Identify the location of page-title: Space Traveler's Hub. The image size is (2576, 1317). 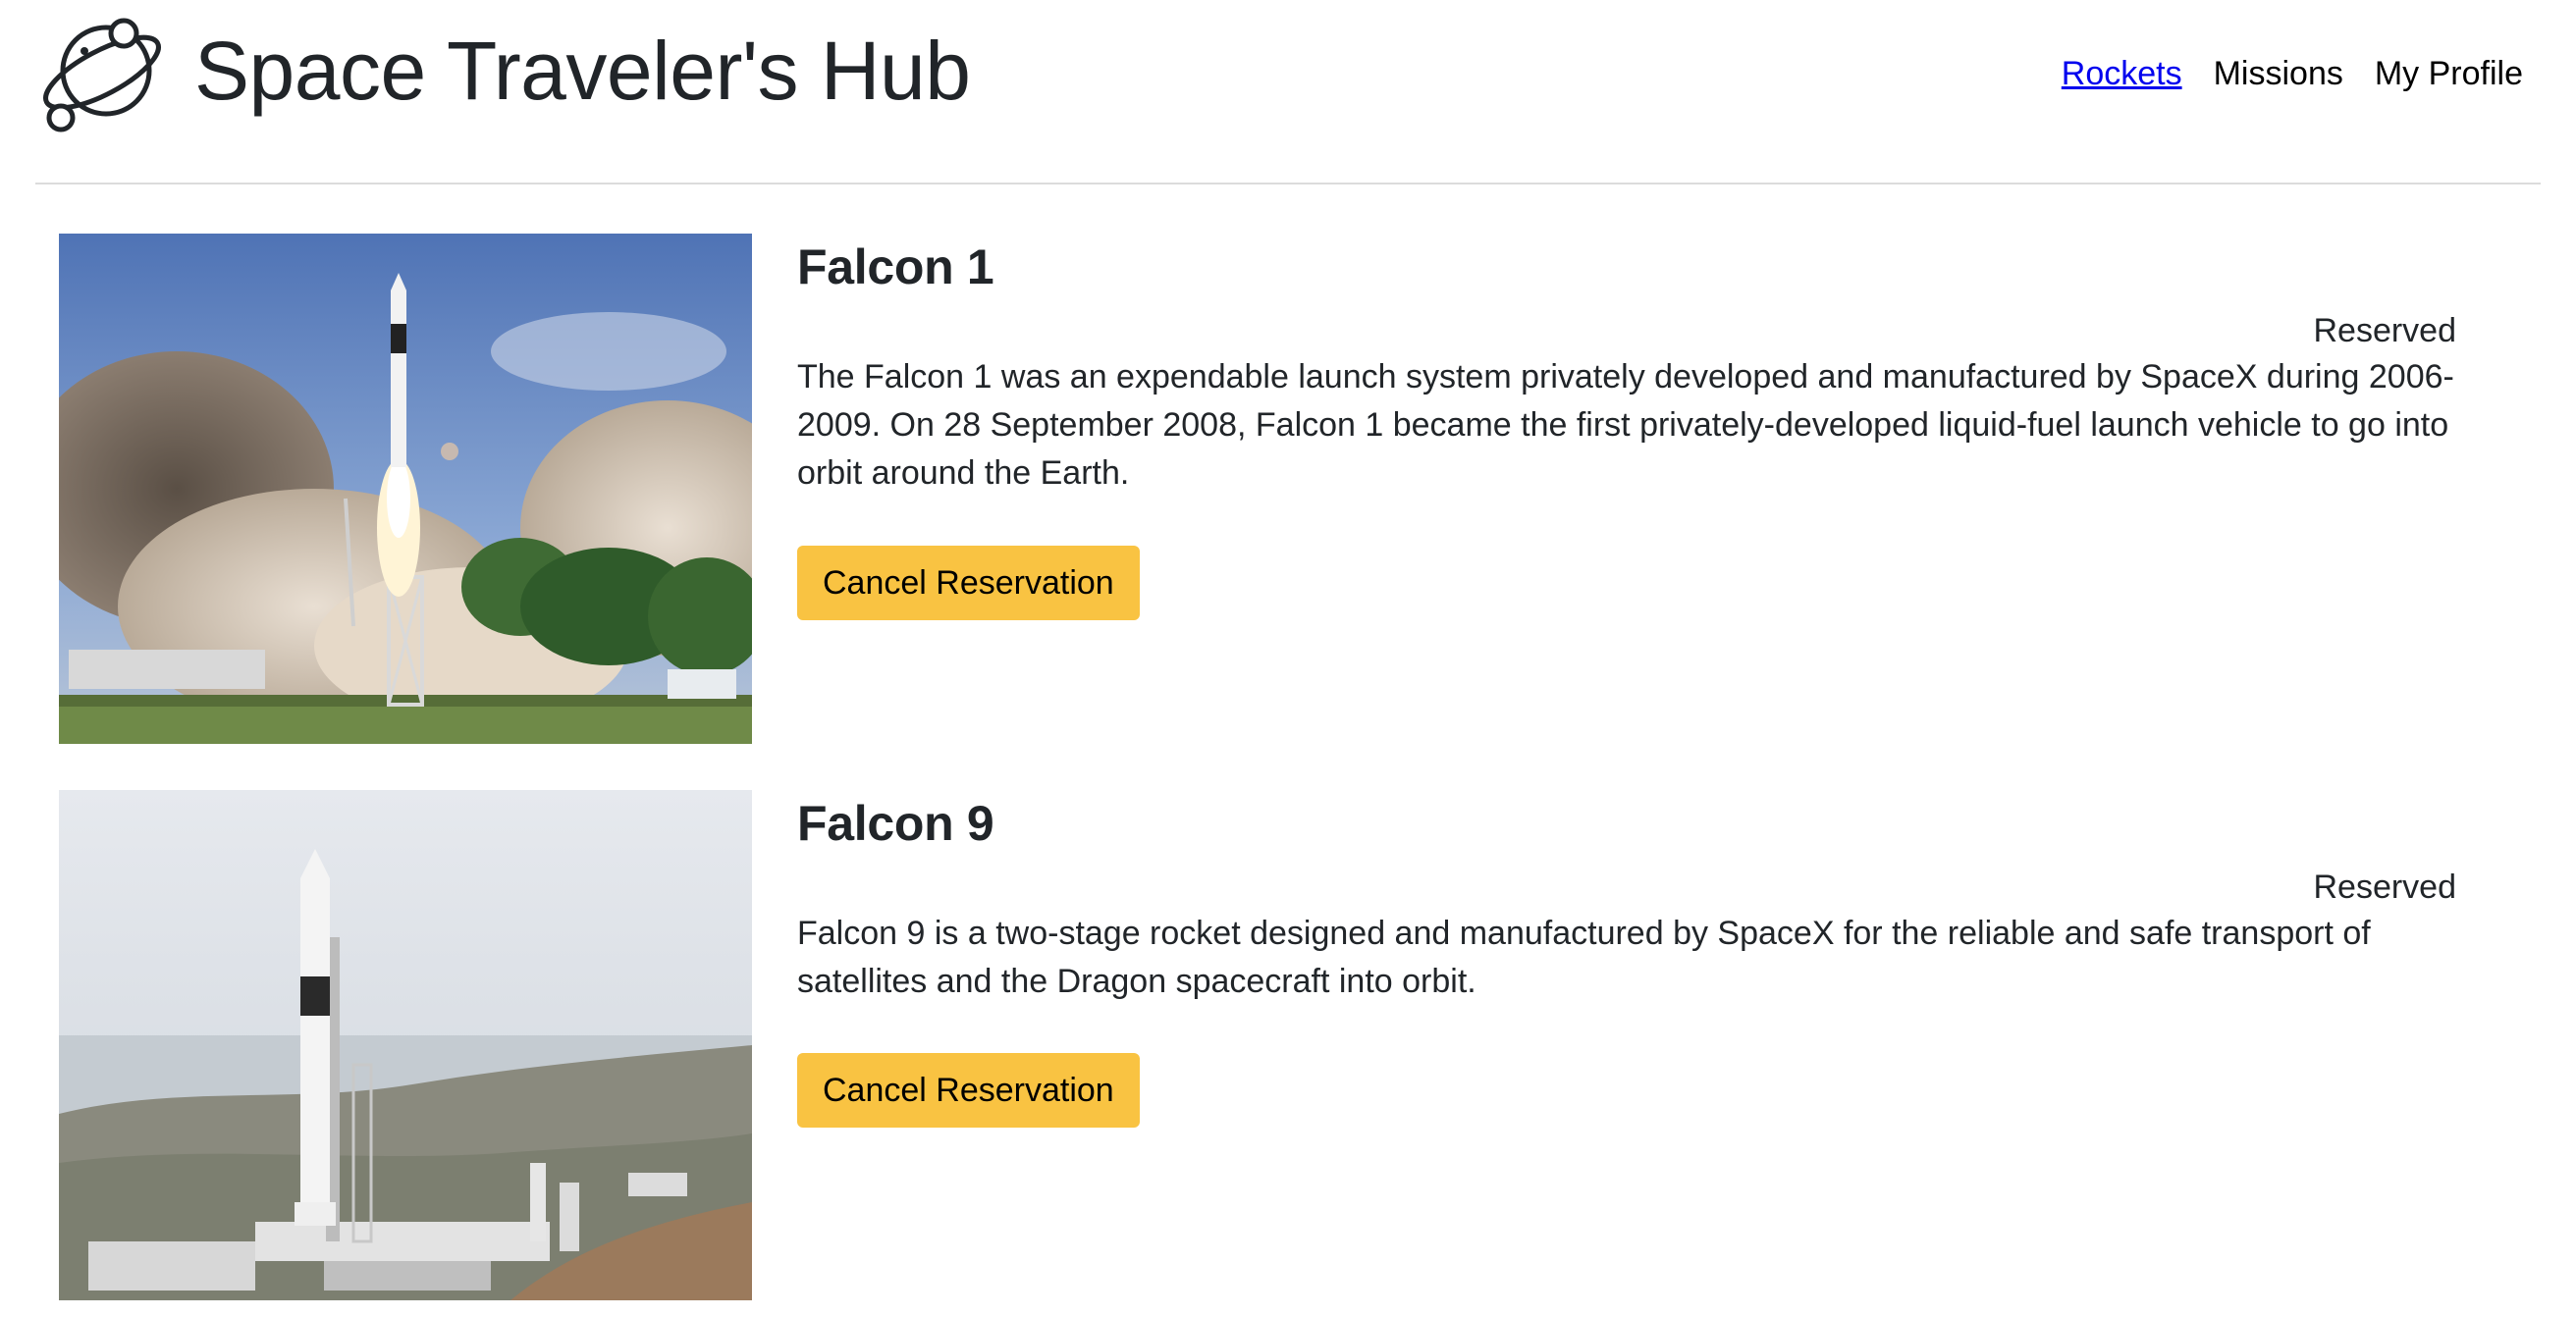
(582, 71).